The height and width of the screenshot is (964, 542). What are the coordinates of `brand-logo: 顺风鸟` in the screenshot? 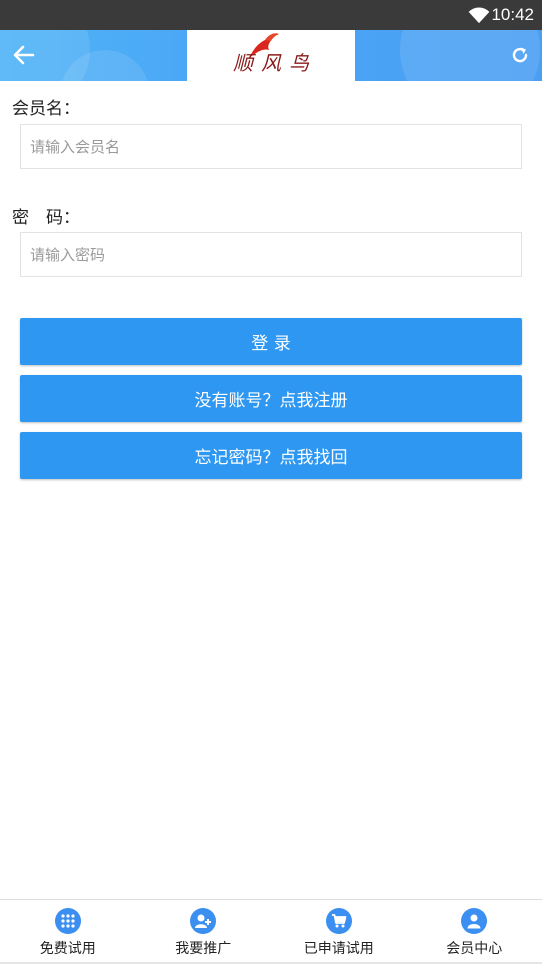 It's located at (271, 55).